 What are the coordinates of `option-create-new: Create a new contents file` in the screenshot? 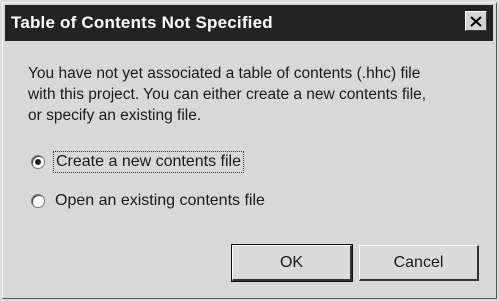 It's located at (137, 162).